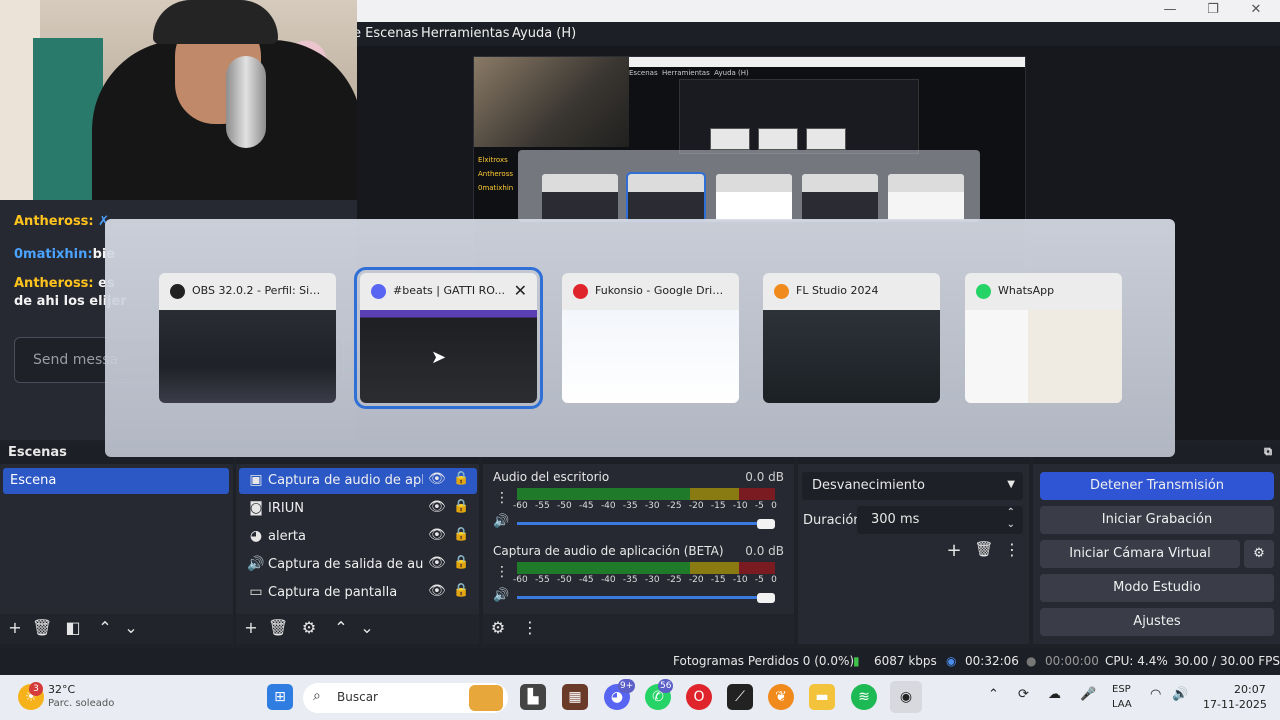 This screenshot has height=720, width=1280. I want to click on stream-time: 00:32:06, so click(992, 661).